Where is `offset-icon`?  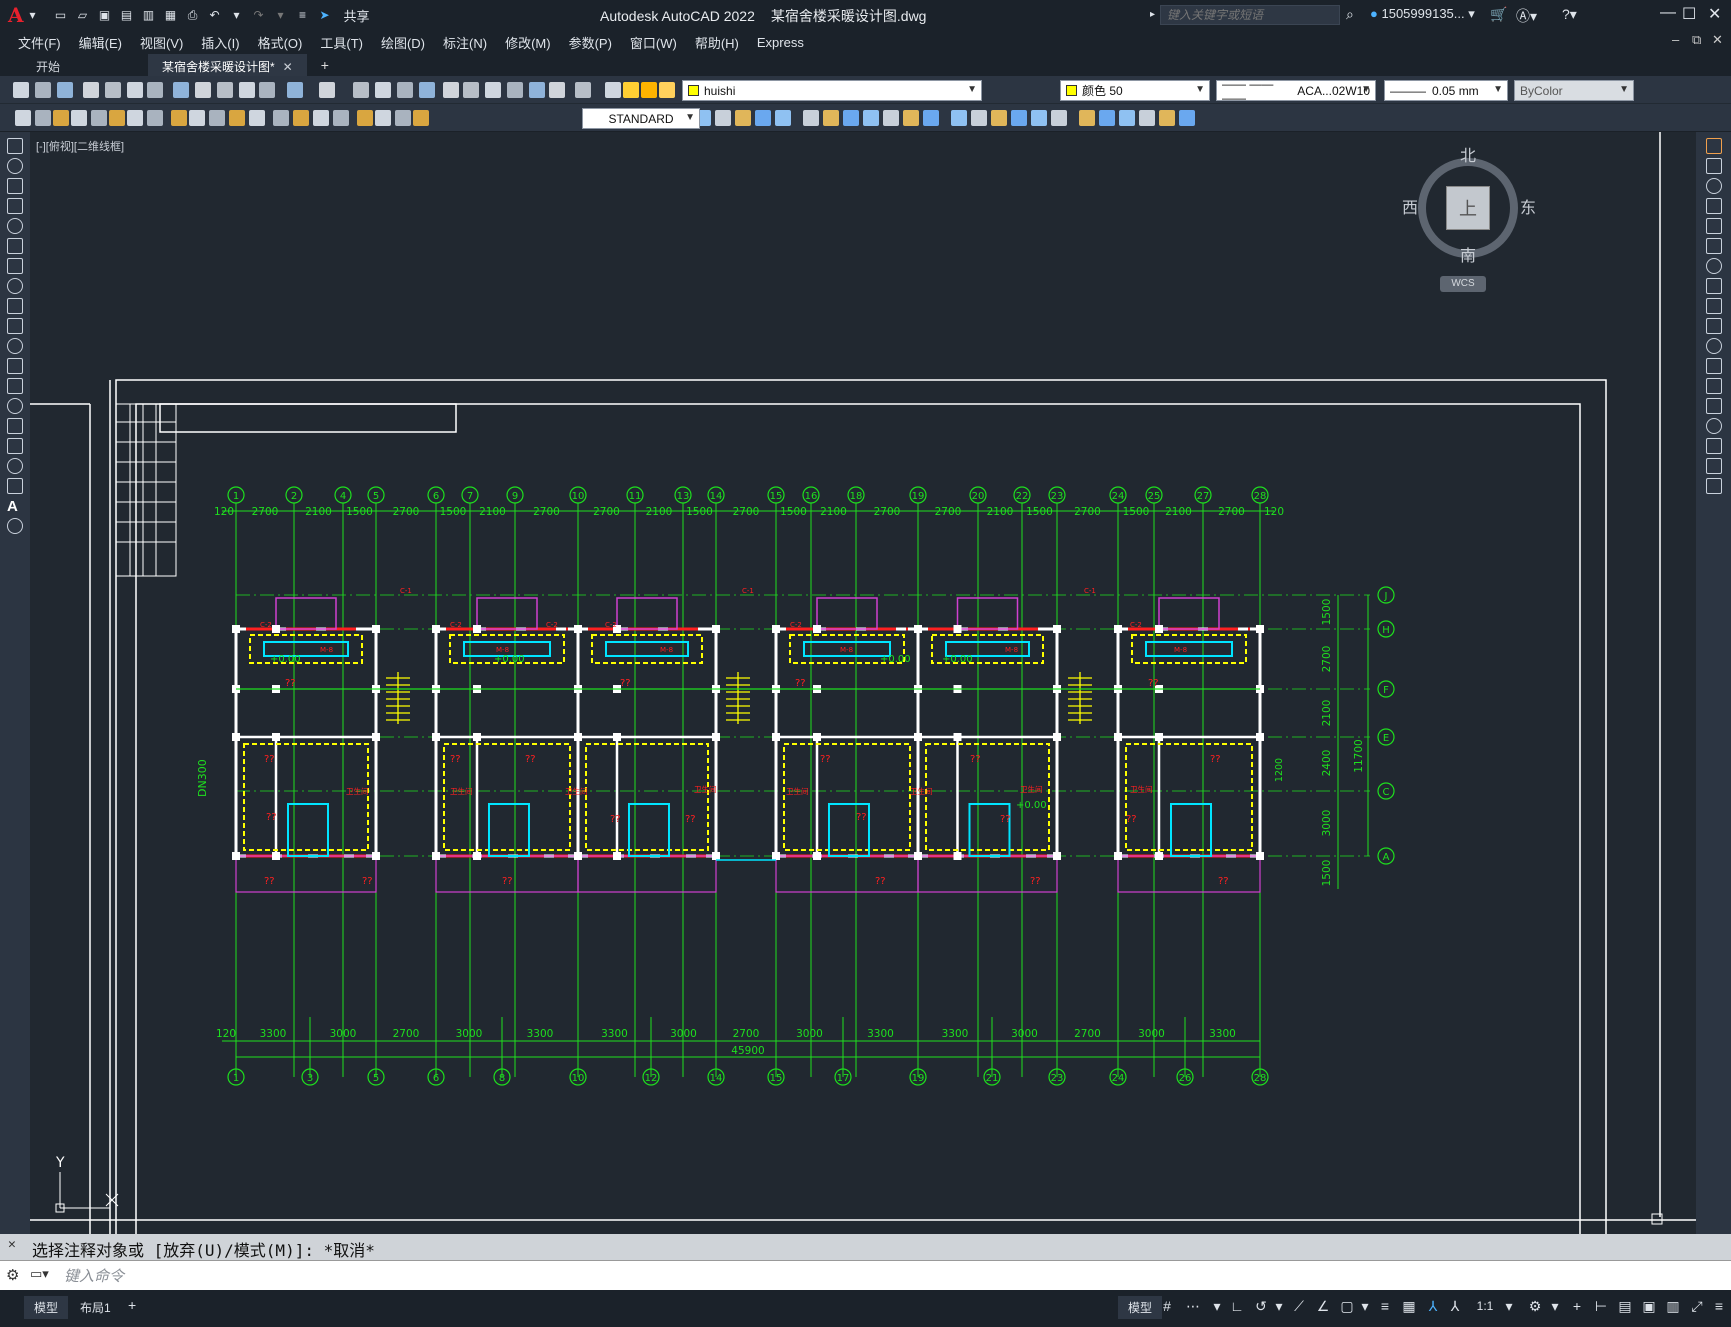 offset-icon is located at coordinates (1714, 206).